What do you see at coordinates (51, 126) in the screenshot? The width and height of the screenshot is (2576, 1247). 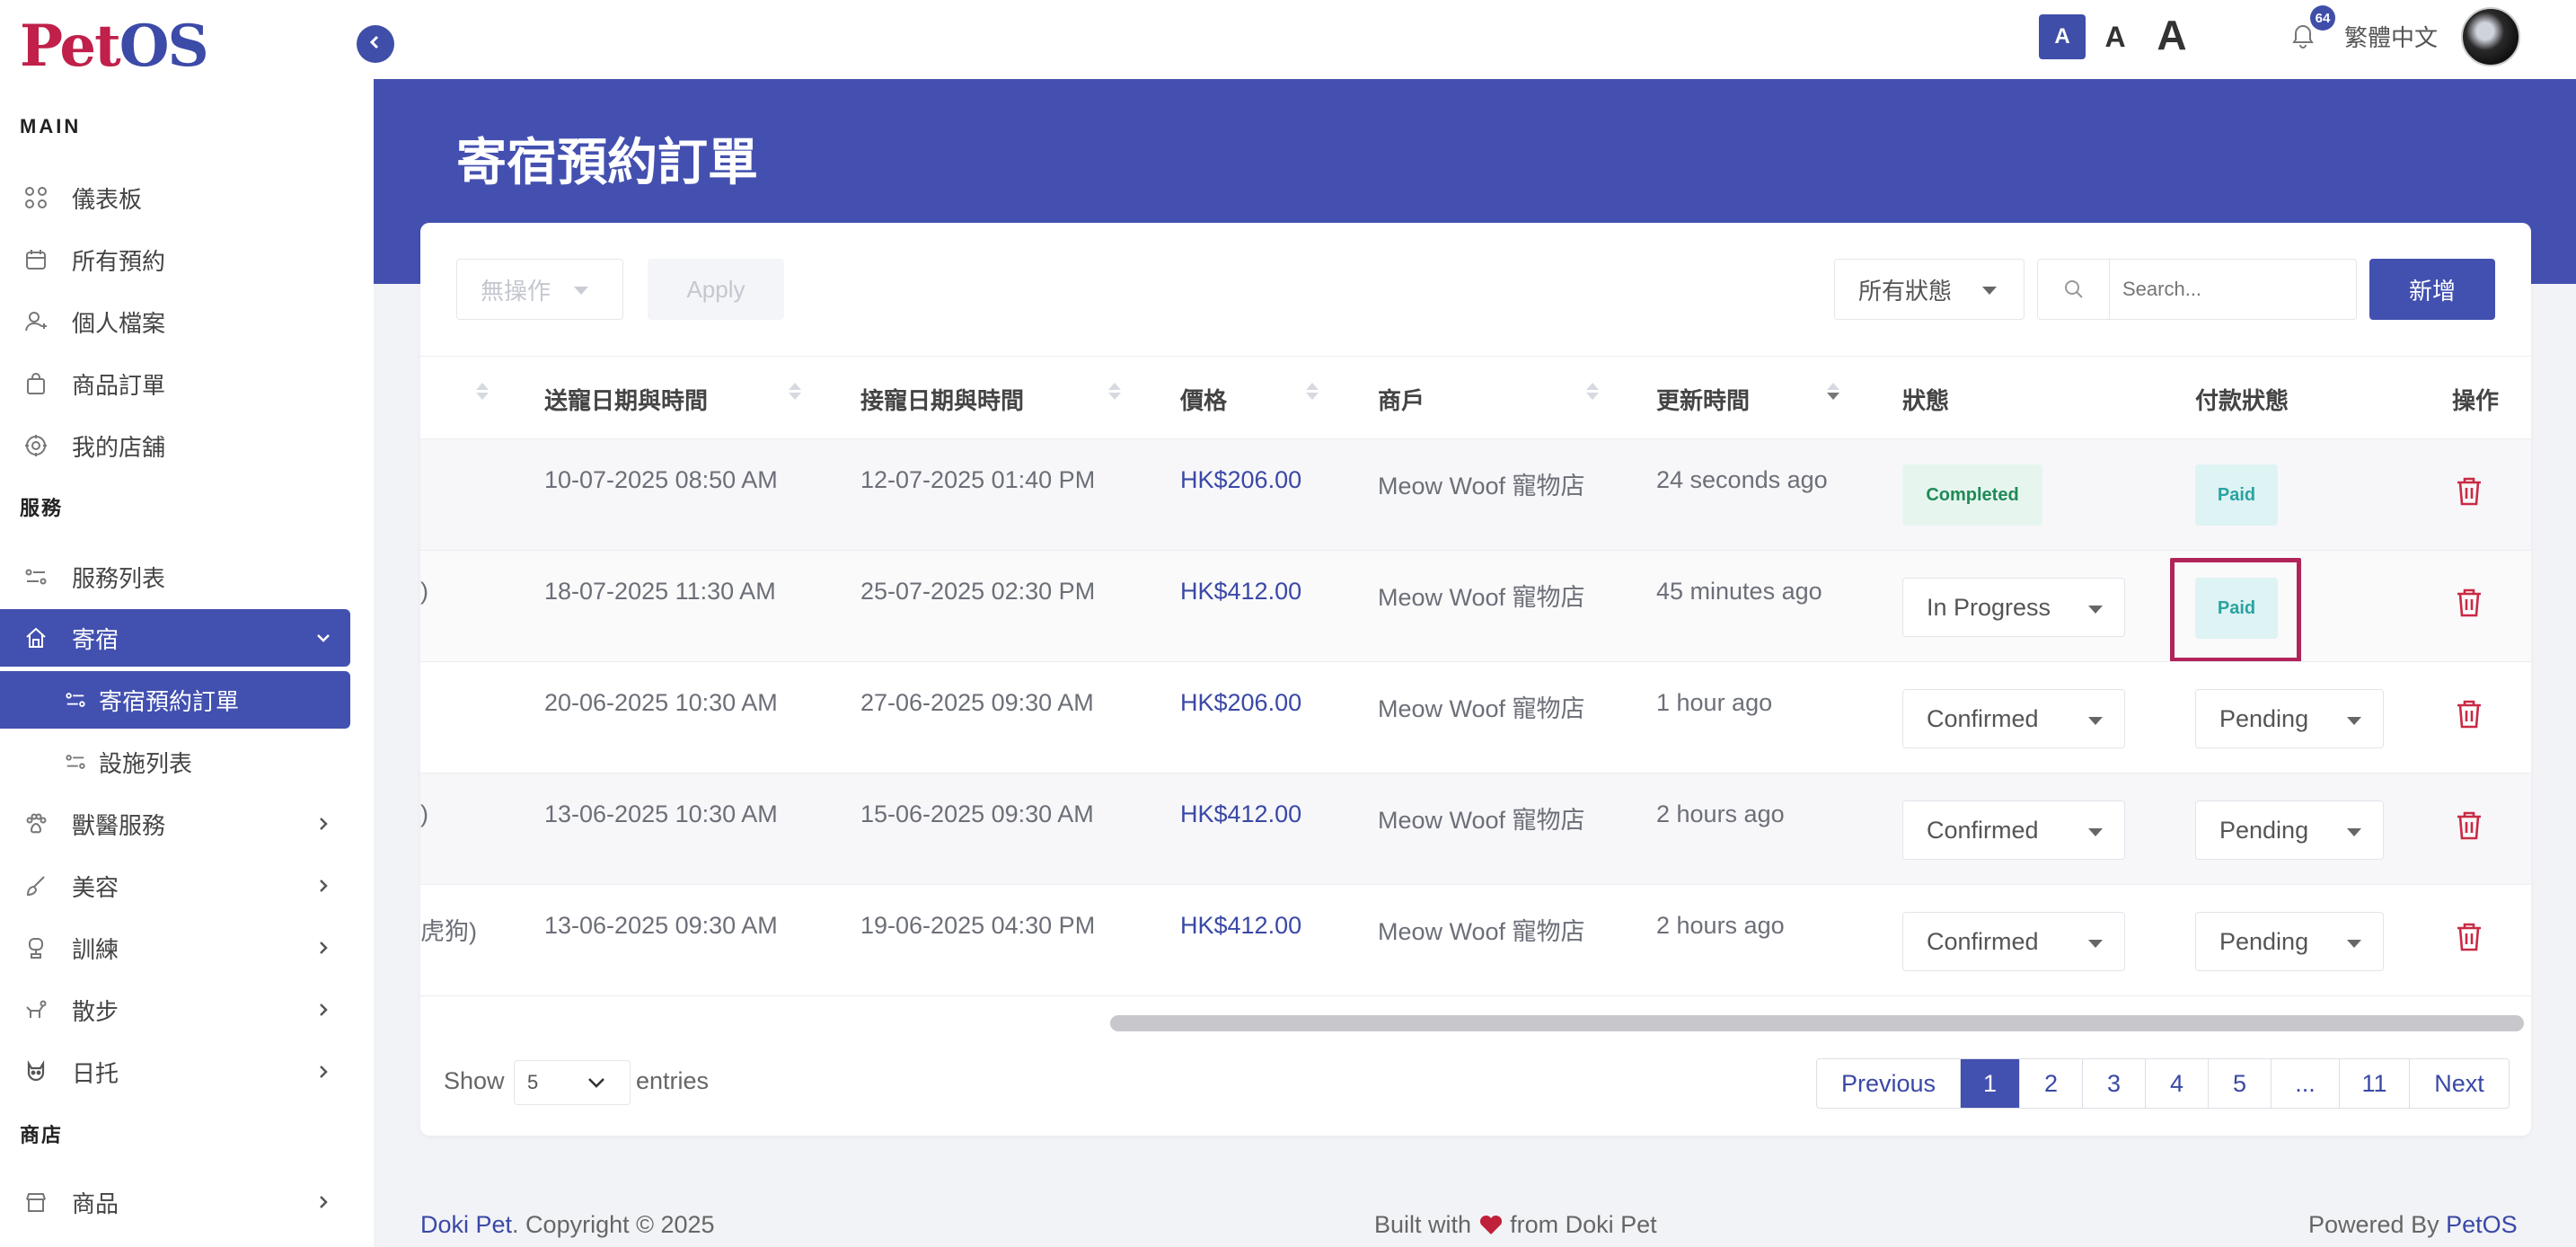 I see `section-label-main: MAIN` at bounding box center [51, 126].